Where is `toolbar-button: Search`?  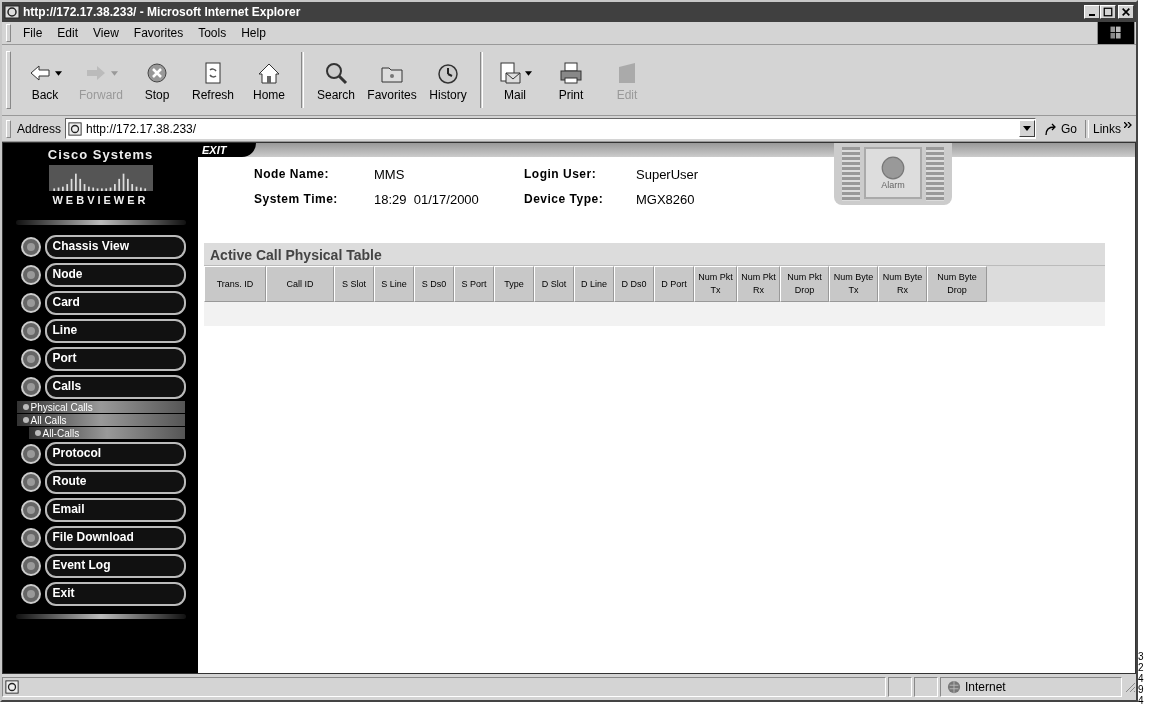
toolbar-button: Search is located at coordinates (336, 80).